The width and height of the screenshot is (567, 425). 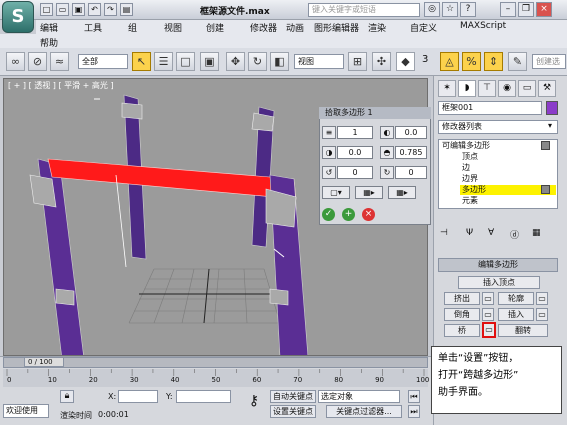 I want to click on bridge-button: 桥, so click(x=462, y=330).